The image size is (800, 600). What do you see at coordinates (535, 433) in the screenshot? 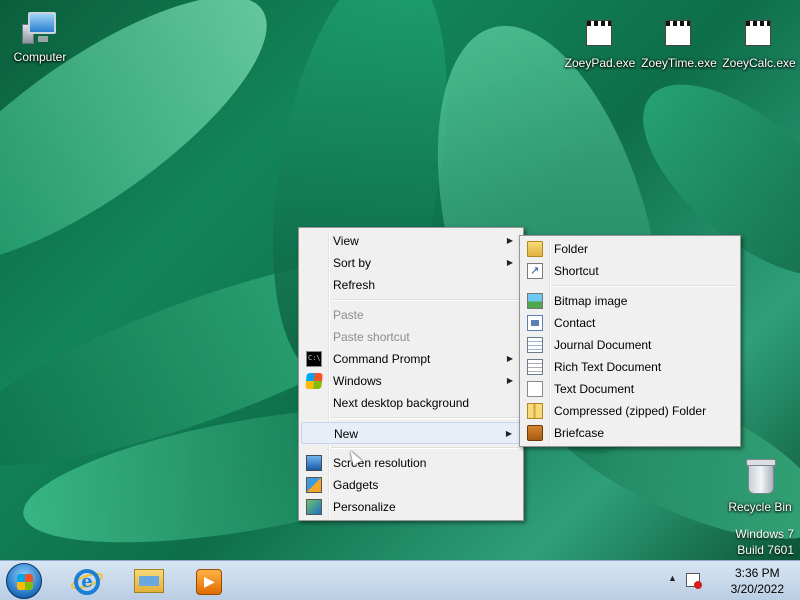
I see `briefcase-icon` at bounding box center [535, 433].